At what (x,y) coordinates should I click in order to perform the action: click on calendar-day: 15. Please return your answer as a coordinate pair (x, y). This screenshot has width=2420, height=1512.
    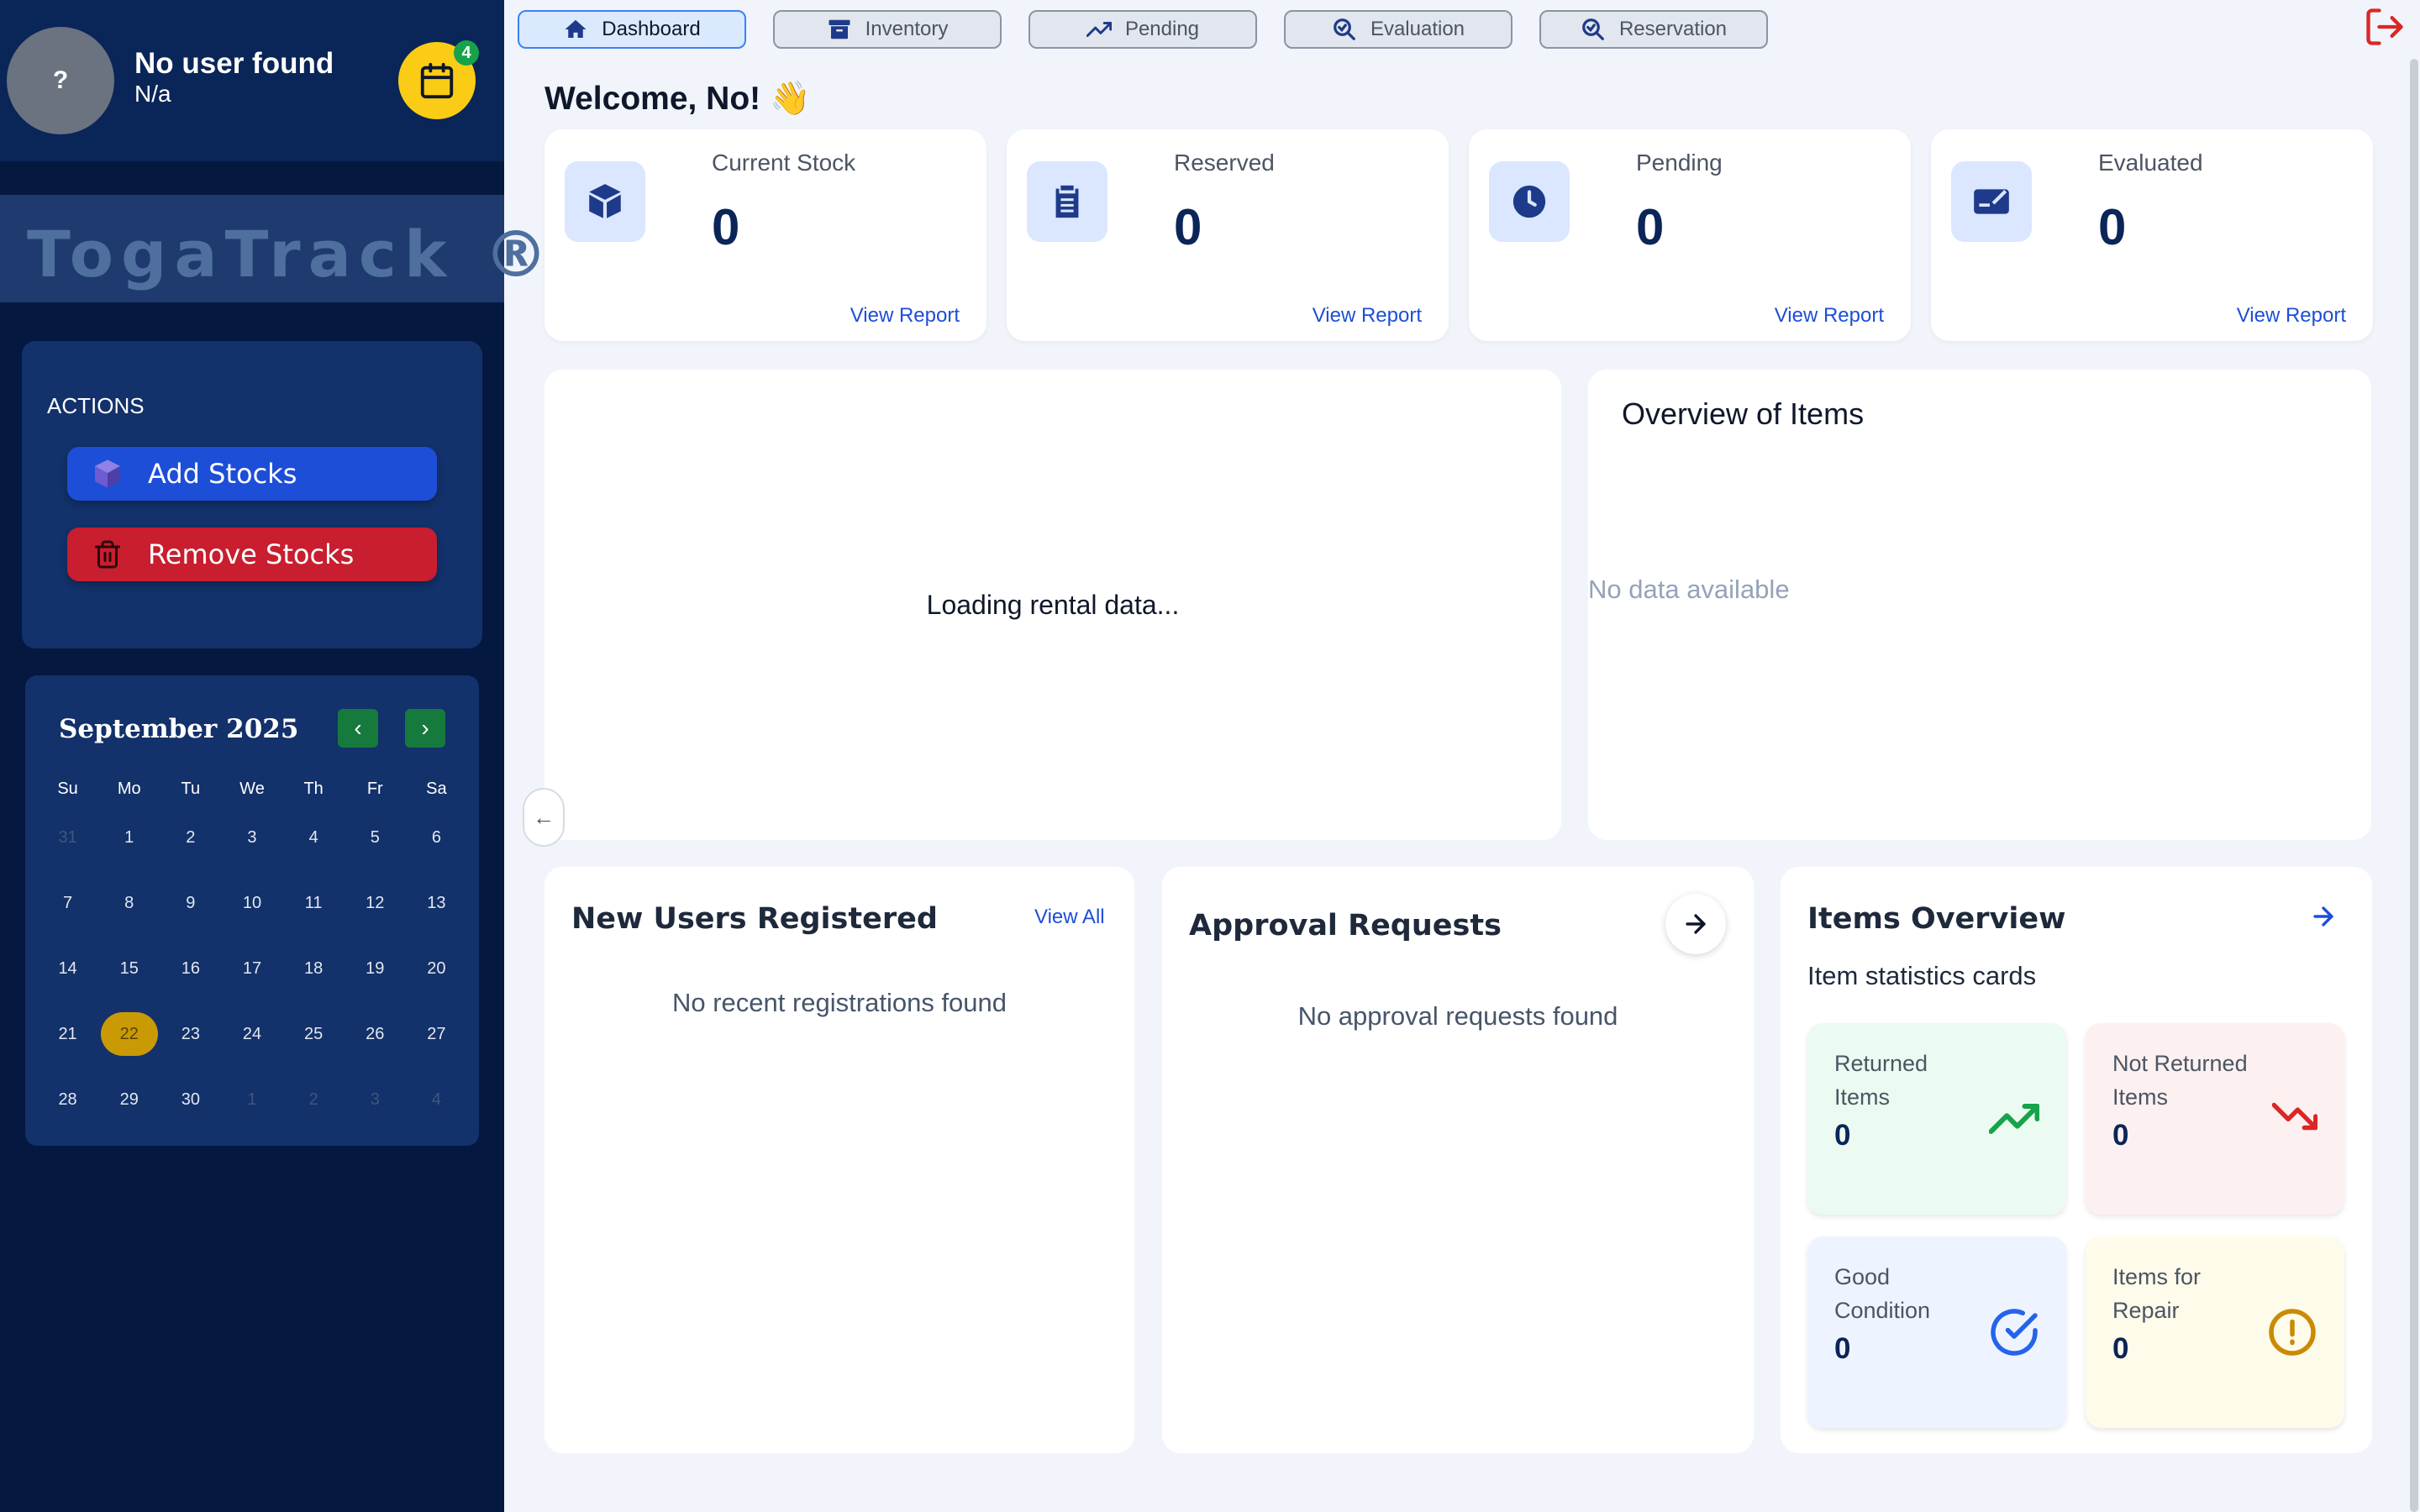
    Looking at the image, I should click on (129, 969).